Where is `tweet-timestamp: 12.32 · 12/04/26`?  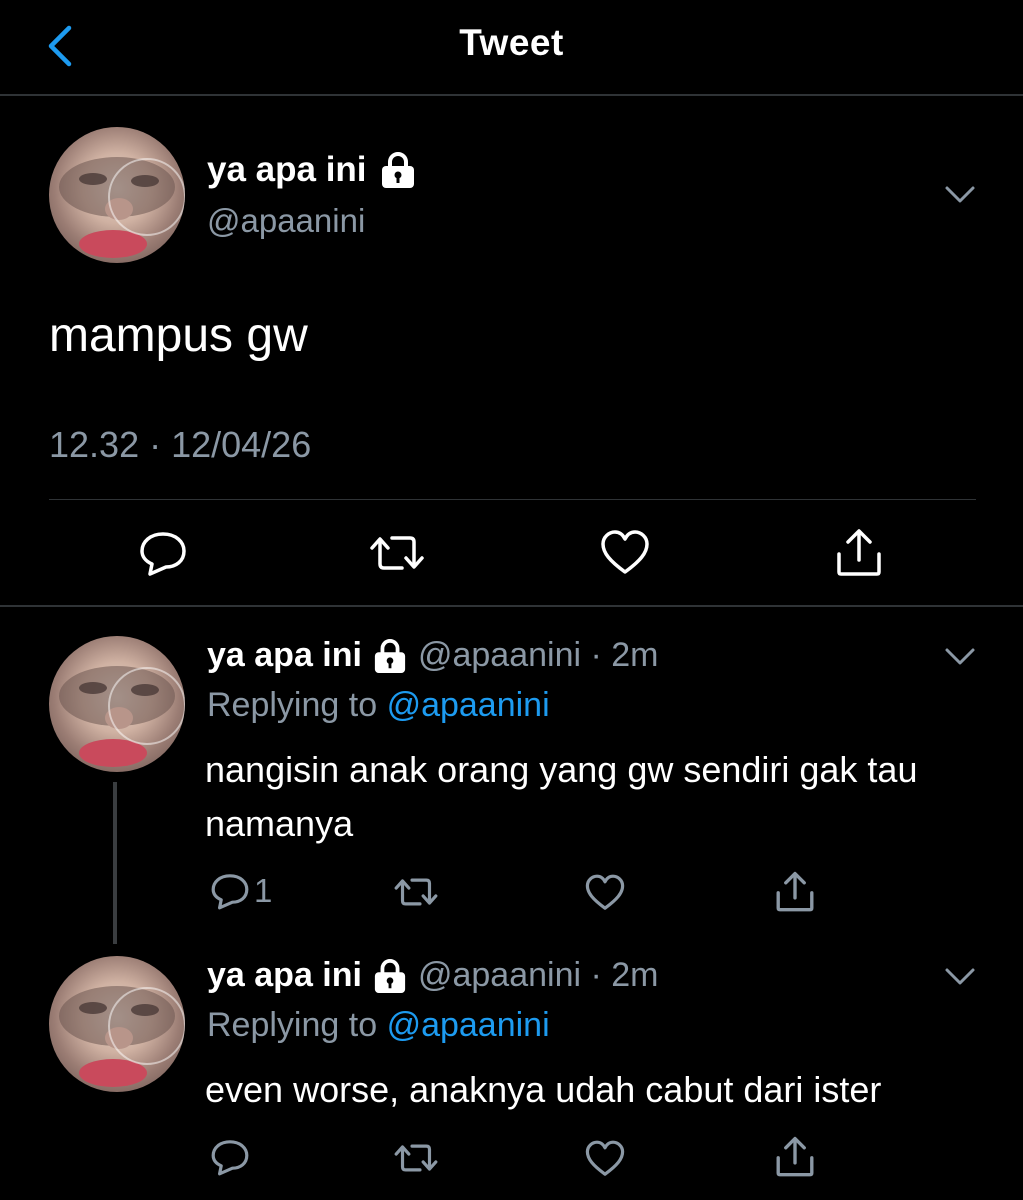
tweet-timestamp: 12.32 · 12/04/26 is located at coordinates (180, 445).